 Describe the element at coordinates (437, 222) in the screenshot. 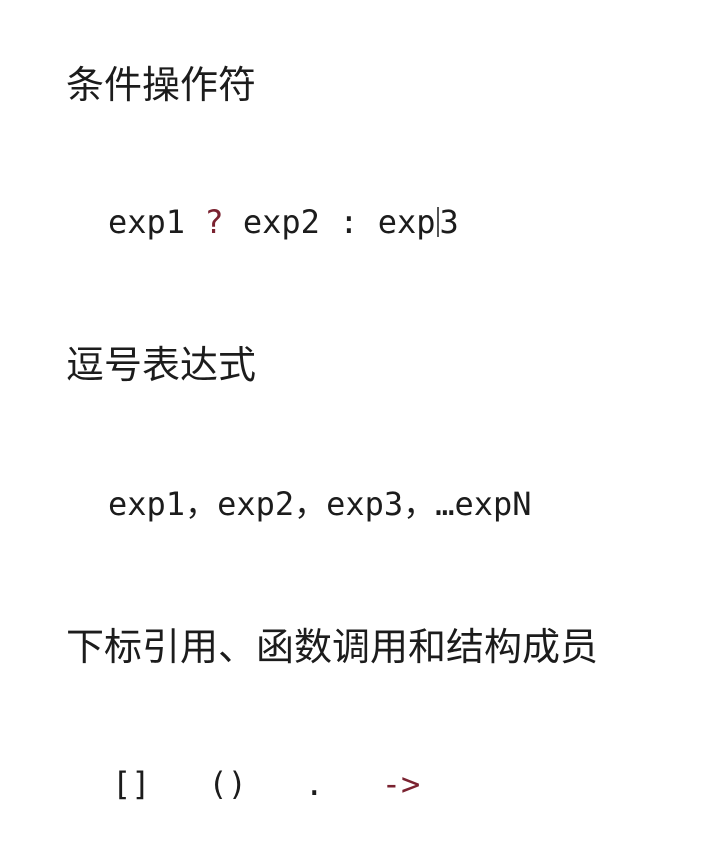

I see `text-cursor-icon` at that location.